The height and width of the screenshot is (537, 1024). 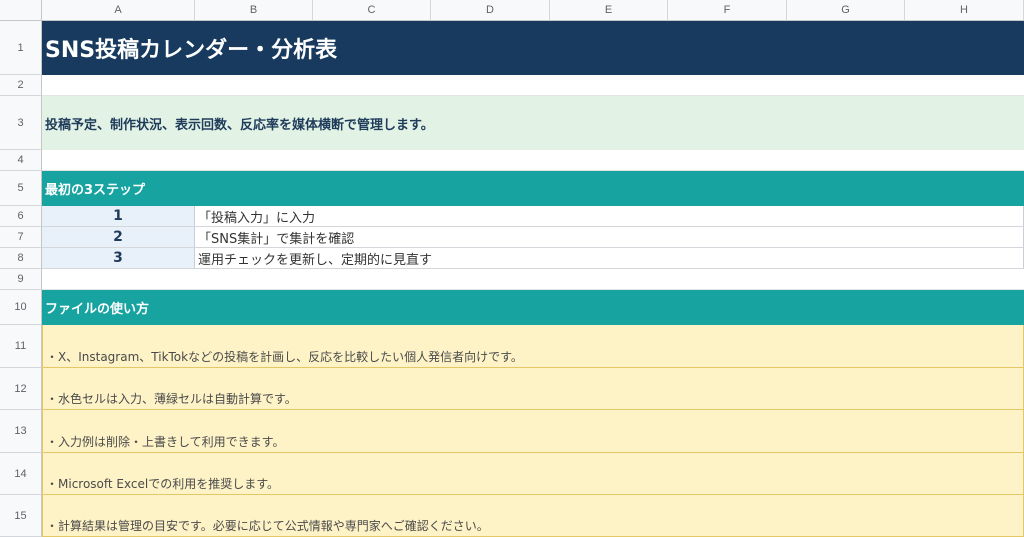 I want to click on step-number-cell: 2, so click(x=118, y=237).